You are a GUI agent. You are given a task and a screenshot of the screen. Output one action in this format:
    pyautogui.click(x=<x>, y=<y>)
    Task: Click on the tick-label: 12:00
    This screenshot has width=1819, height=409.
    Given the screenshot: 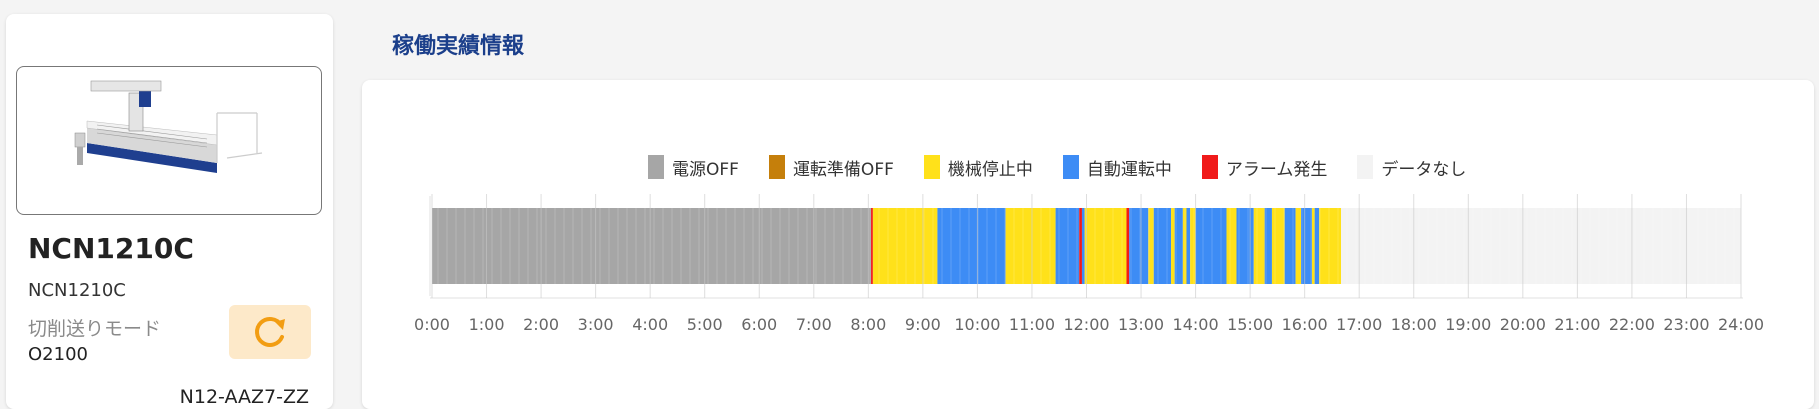 What is the action you would take?
    pyautogui.click(x=1086, y=324)
    